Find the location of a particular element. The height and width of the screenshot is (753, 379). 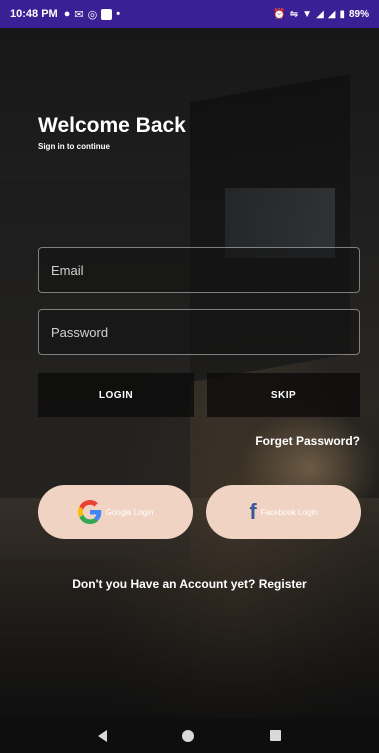

password-field is located at coordinates (199, 332).